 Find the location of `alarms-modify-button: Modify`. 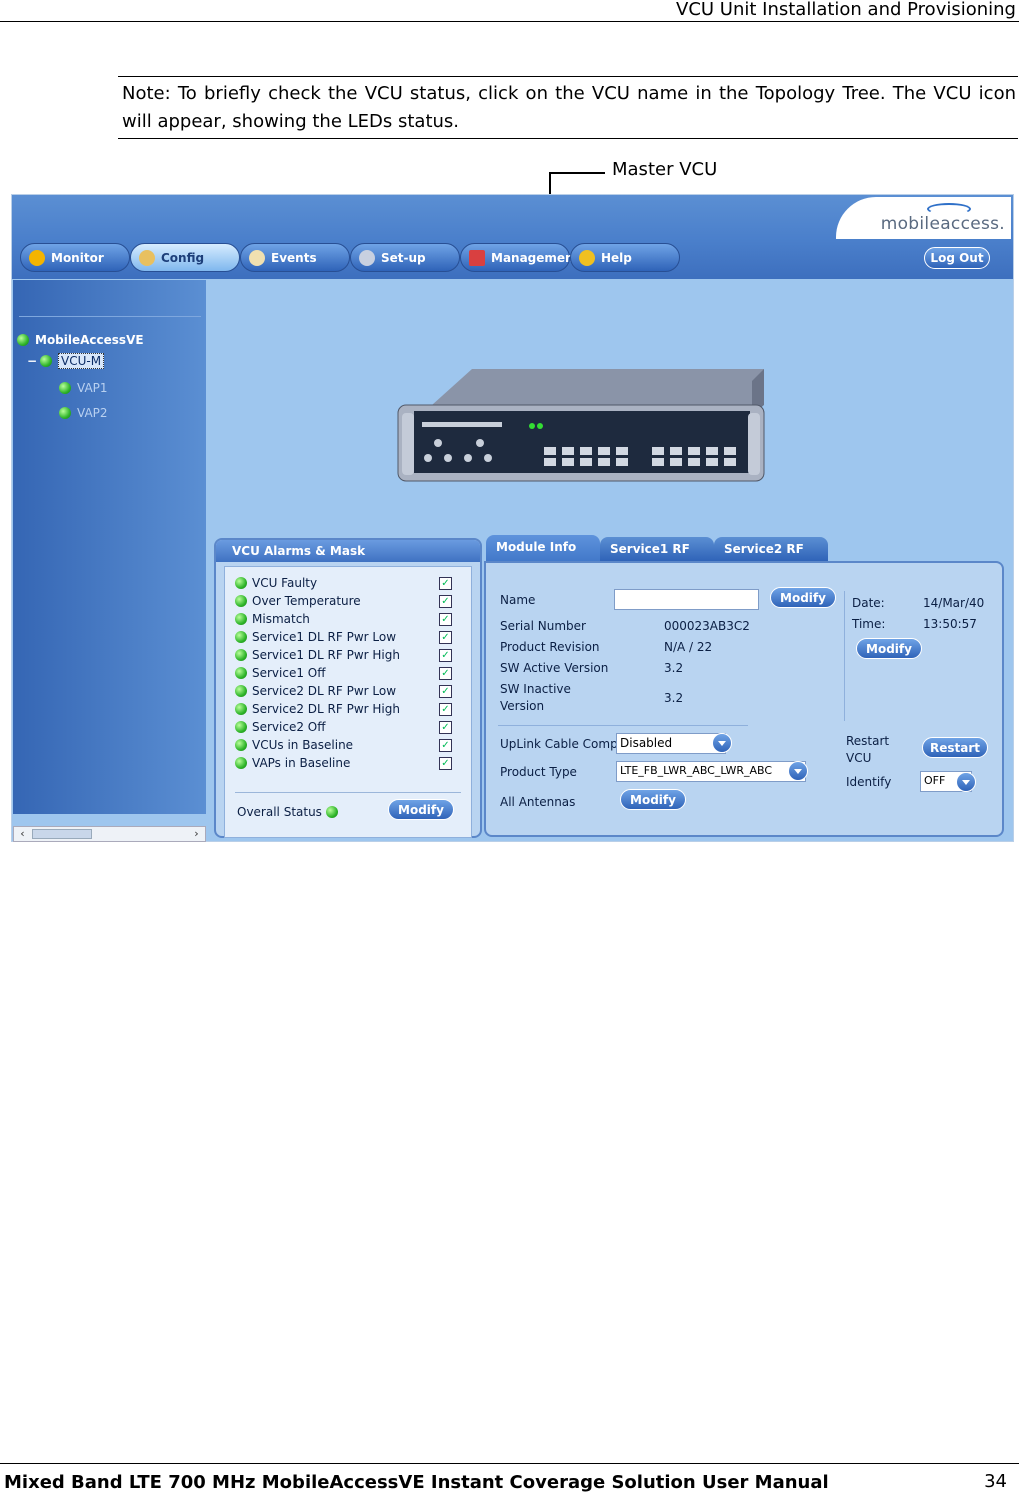

alarms-modify-button: Modify is located at coordinates (421, 809).